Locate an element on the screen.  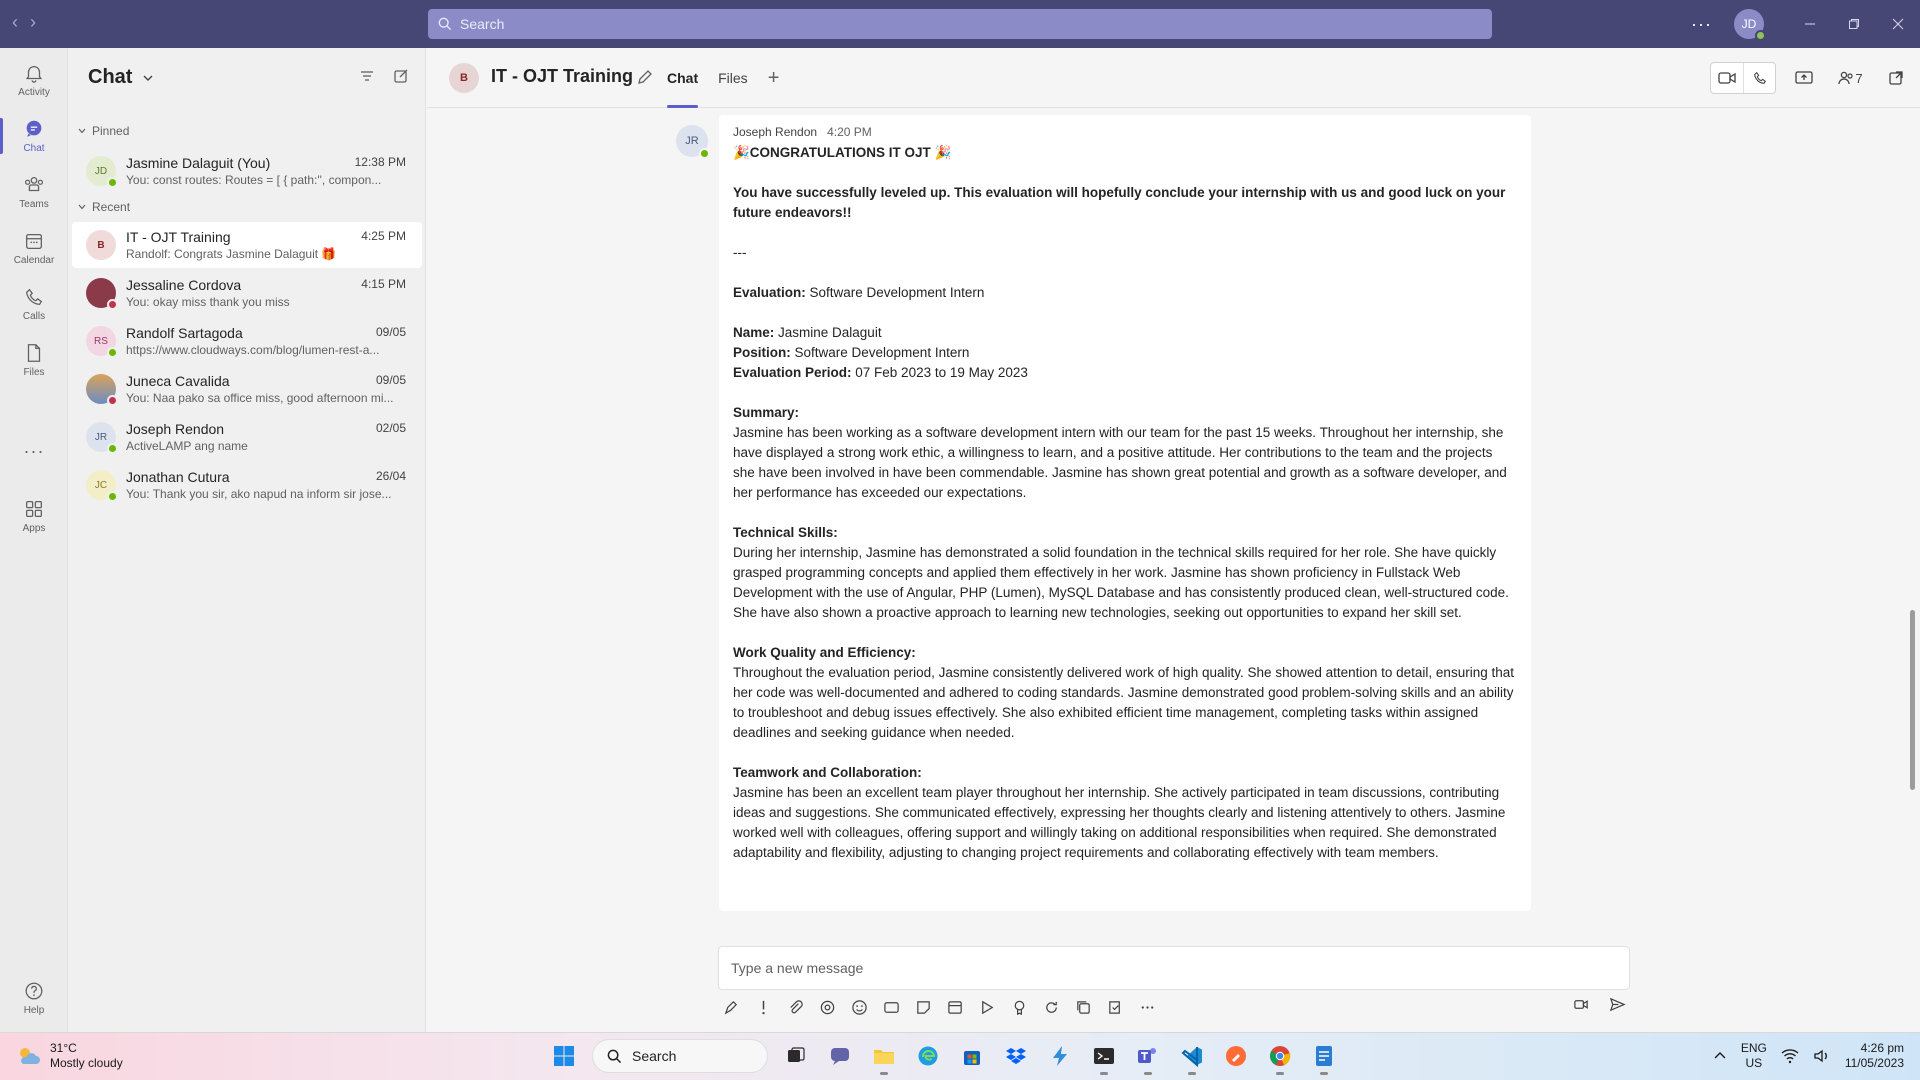
chat-name: Joseph Rendon is located at coordinates (175, 429).